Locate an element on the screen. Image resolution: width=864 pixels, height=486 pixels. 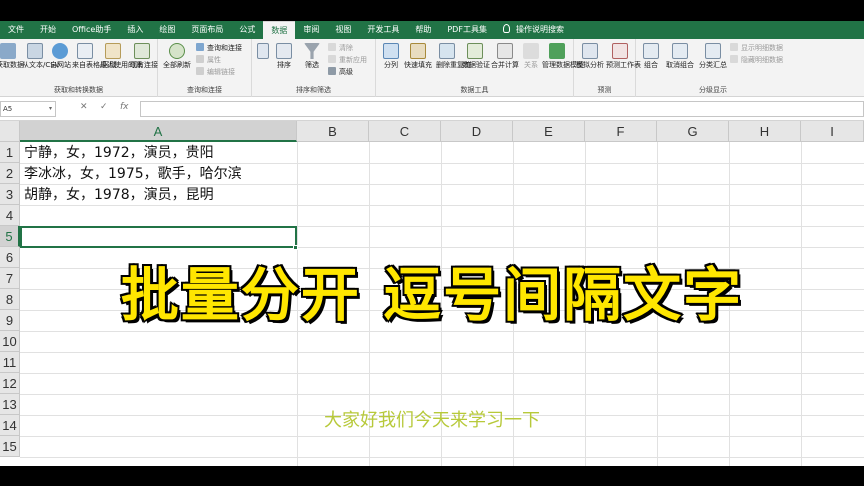
column-header-a: A is located at coordinates (158, 131).